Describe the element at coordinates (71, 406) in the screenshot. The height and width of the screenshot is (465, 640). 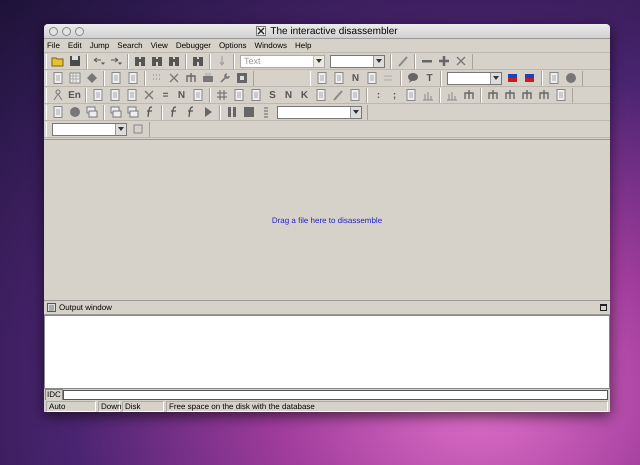
I see `status-field: Auto` at that location.